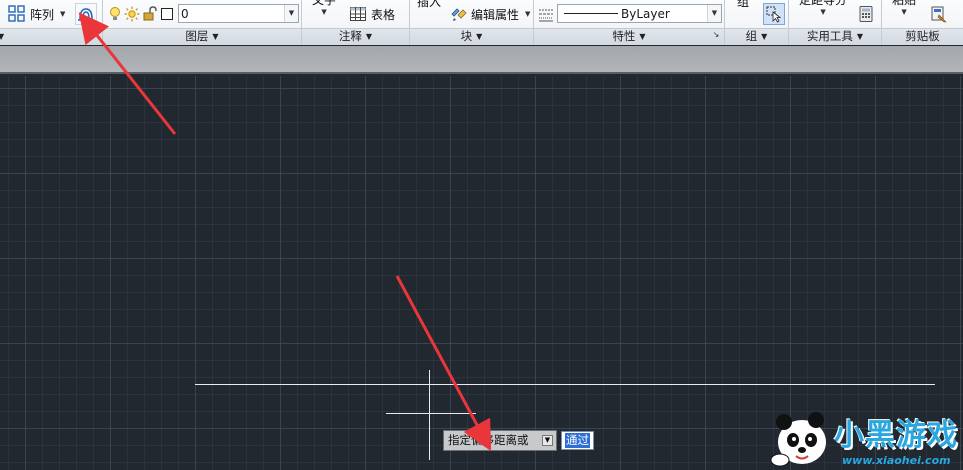 Image resolution: width=963 pixels, height=470 pixels. I want to click on layer-dropdown: 0 ▼, so click(238, 13).